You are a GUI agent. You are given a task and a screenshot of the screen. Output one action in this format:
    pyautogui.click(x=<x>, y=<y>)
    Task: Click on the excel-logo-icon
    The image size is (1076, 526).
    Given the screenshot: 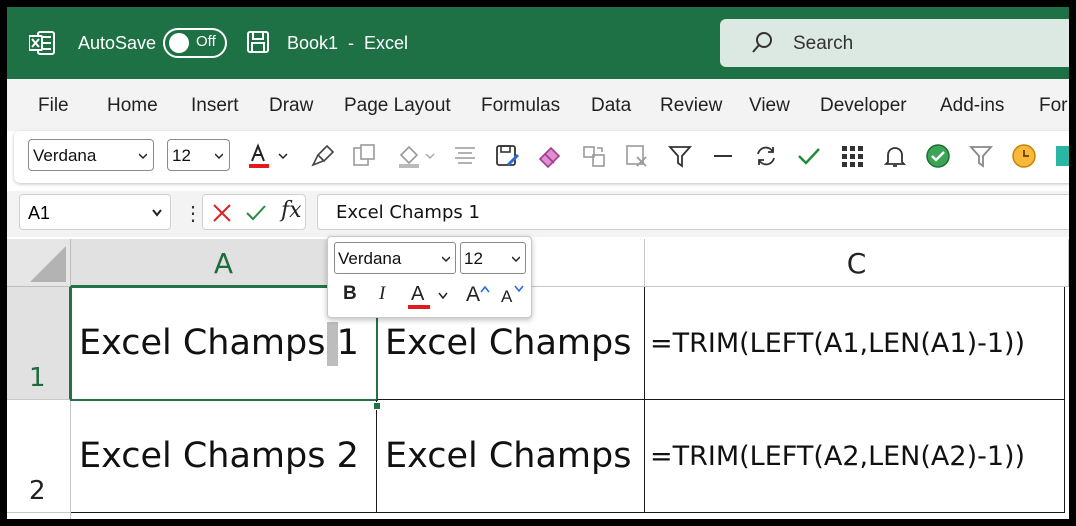 What is the action you would take?
    pyautogui.click(x=42, y=43)
    